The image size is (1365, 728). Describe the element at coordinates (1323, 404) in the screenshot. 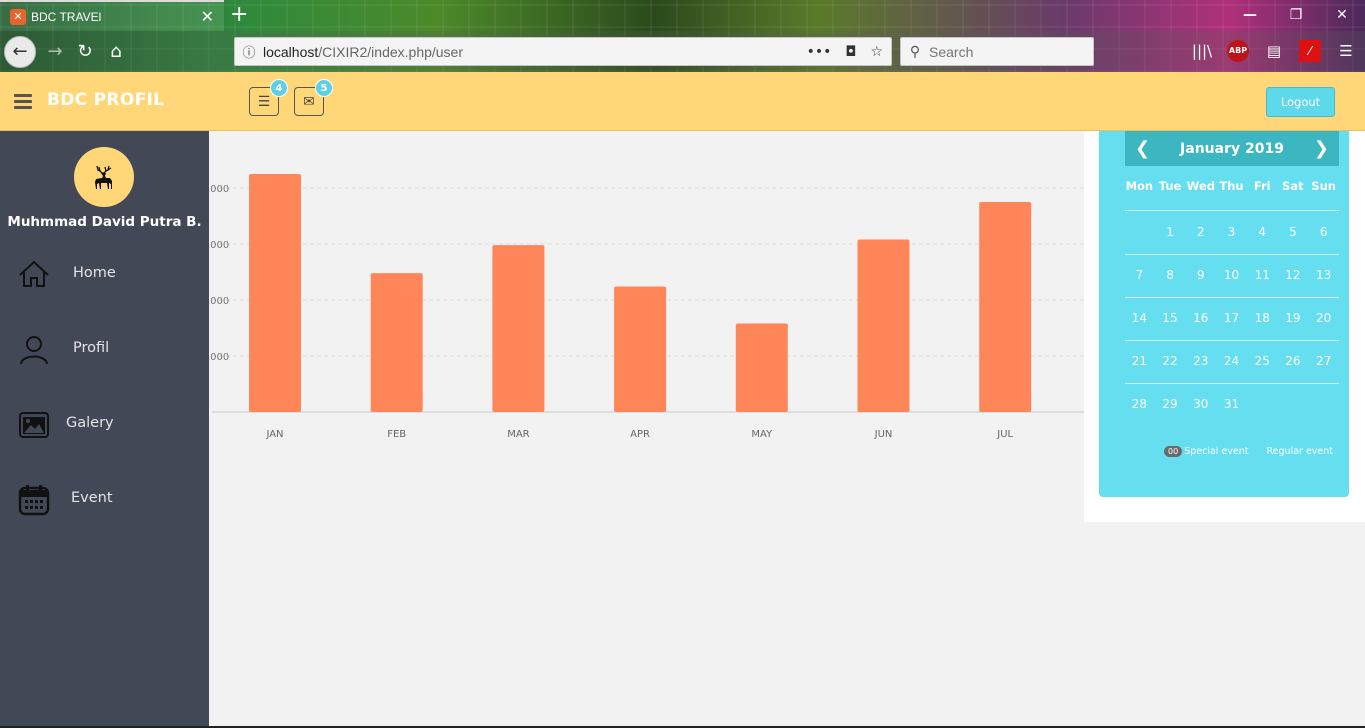

I see `calendar-empty-cell` at that location.